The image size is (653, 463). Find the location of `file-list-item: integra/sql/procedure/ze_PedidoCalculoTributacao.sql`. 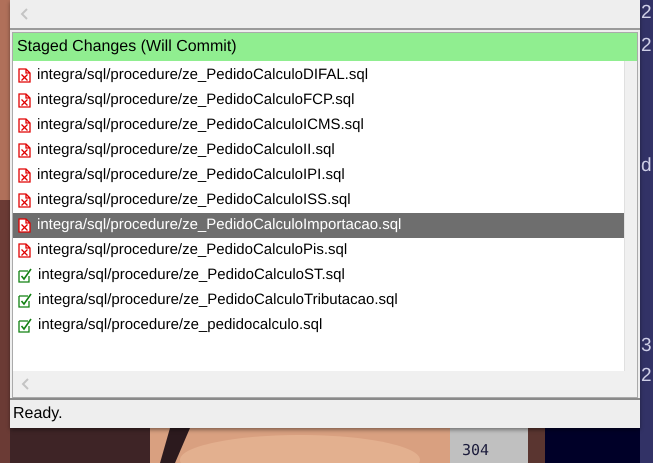

file-list-item: integra/sql/procedure/ze_PedidoCalculoTributacao.sql is located at coordinates (318, 300).